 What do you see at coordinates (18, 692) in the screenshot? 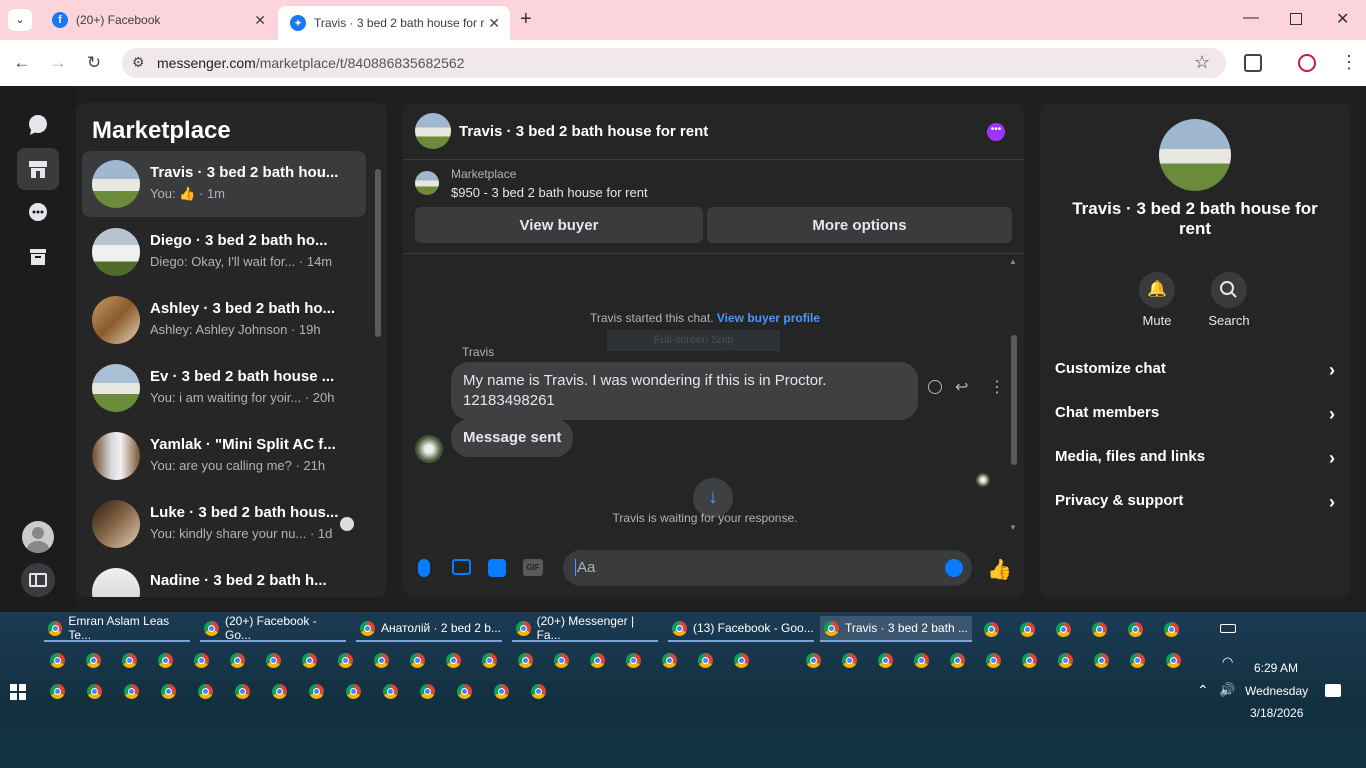
I see `start-button` at bounding box center [18, 692].